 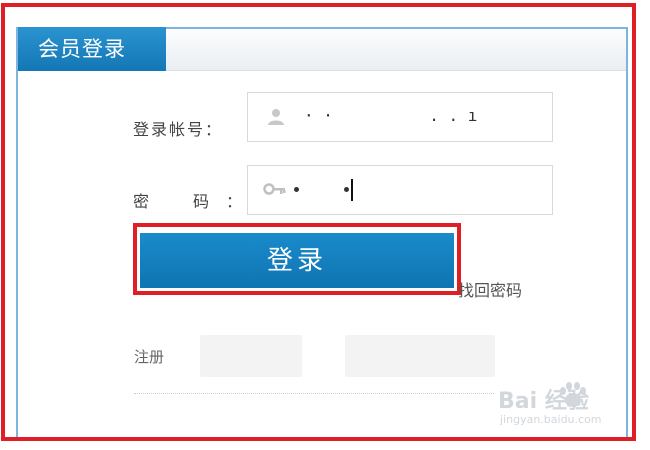 I want to click on user-icon, so click(x=276, y=117).